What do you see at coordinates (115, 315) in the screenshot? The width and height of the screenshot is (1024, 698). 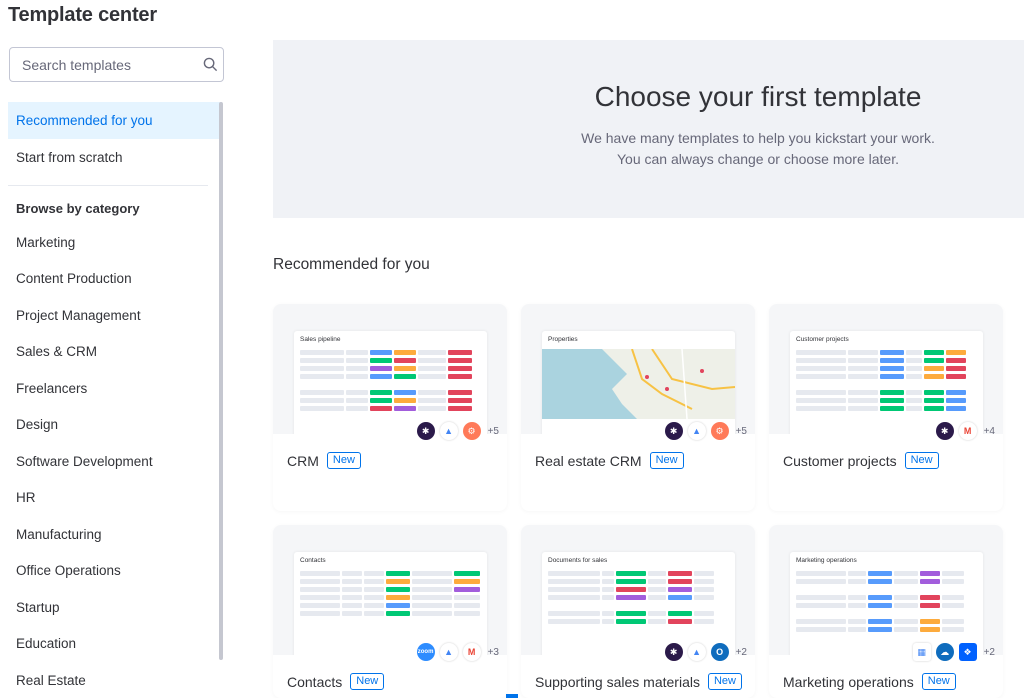 I see `sidebar-item-project-management: Project Management` at bounding box center [115, 315].